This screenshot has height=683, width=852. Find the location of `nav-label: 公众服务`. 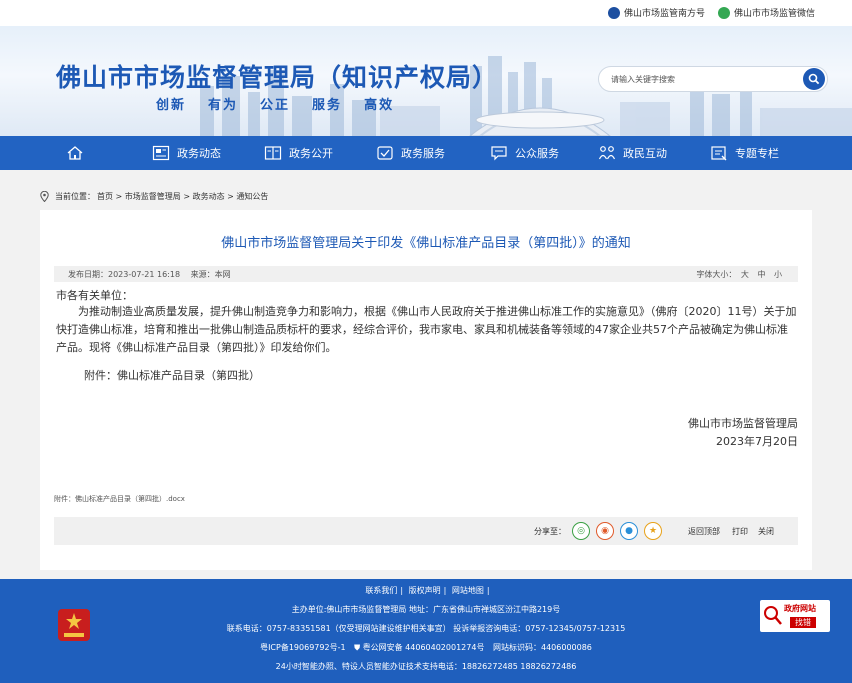

nav-label: 公众服务 is located at coordinates (537, 153).